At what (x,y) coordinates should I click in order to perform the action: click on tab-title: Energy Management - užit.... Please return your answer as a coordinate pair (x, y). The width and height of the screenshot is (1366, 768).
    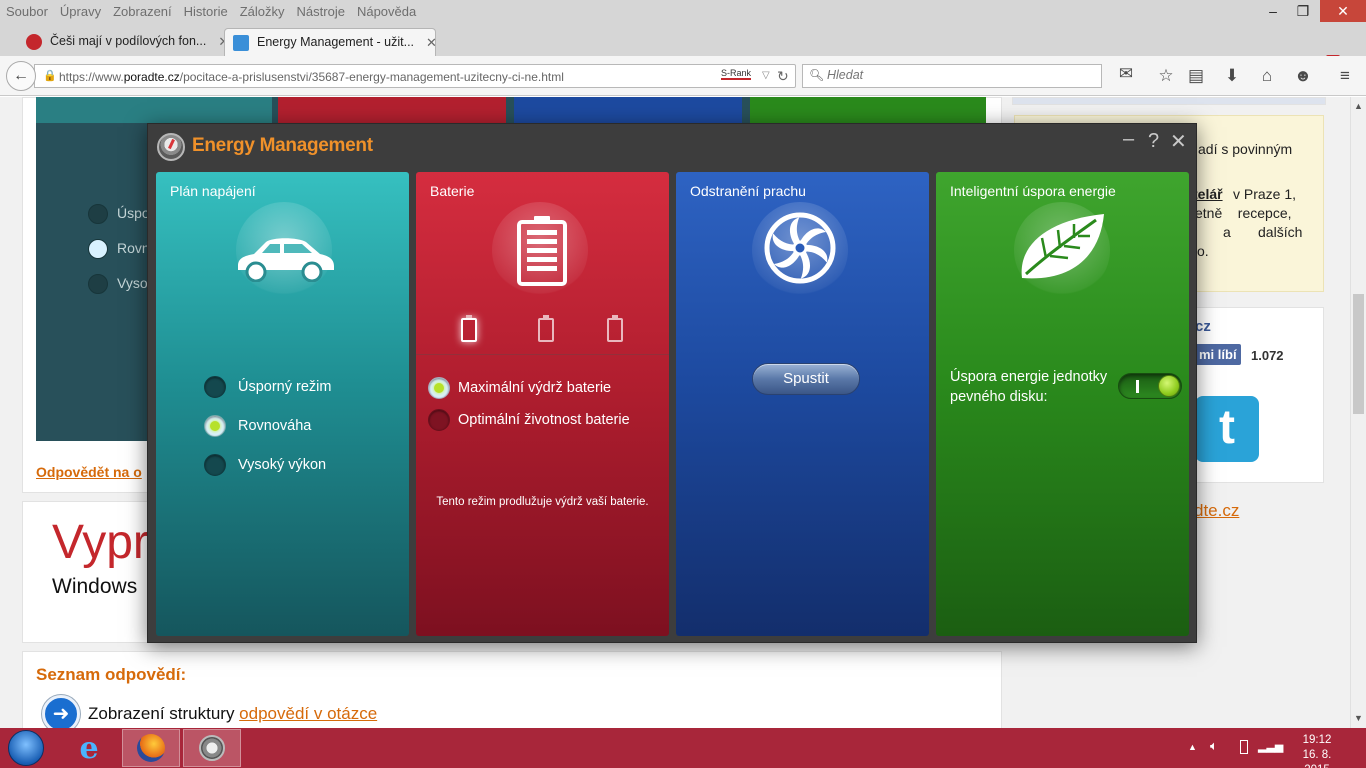
    Looking at the image, I should click on (336, 42).